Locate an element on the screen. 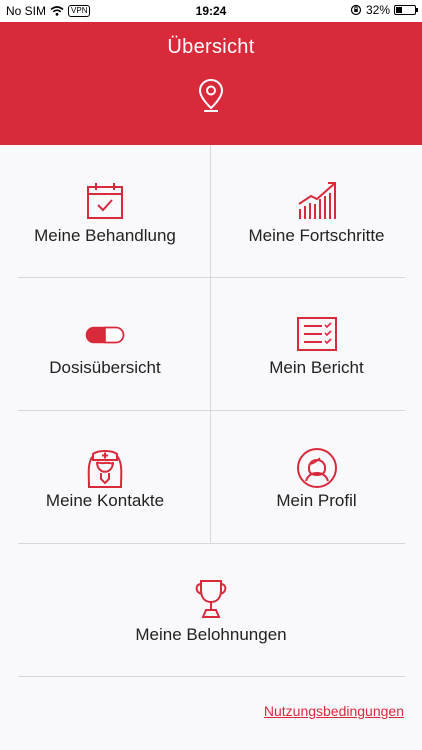 This screenshot has width=422, height=750. tile-meine-fortschritte: Meine Fortschritte is located at coordinates (316, 211).